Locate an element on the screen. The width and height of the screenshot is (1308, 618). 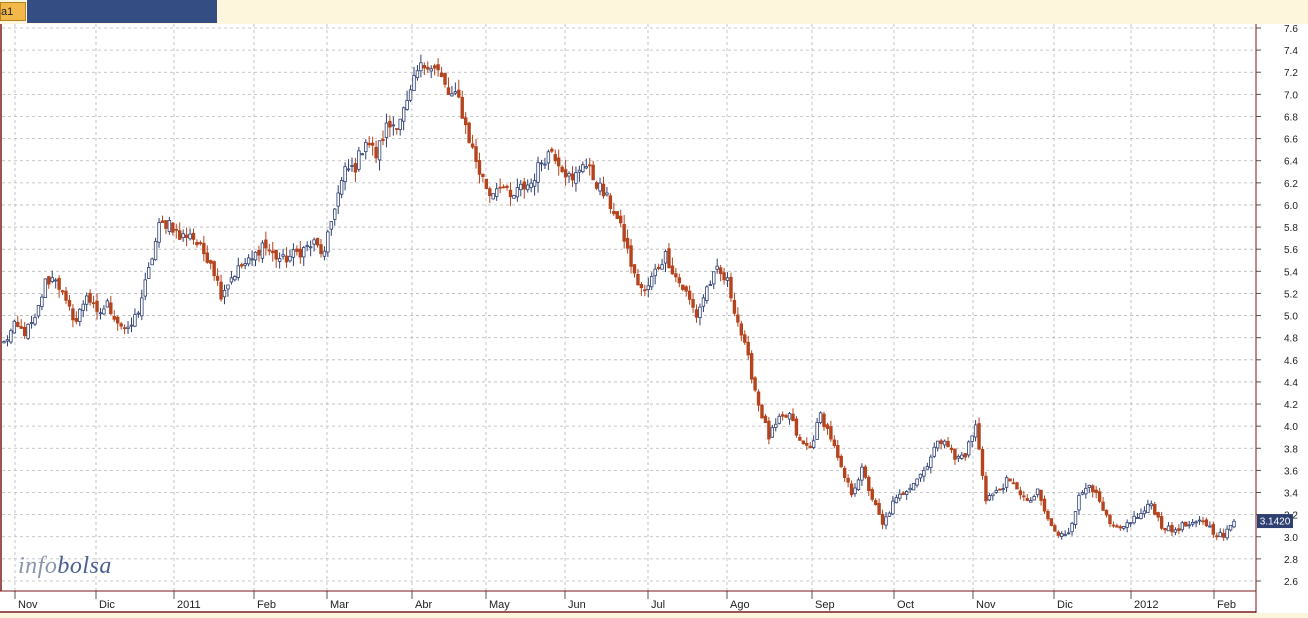
y-tick-label: 2.8 is located at coordinates (1291, 560).